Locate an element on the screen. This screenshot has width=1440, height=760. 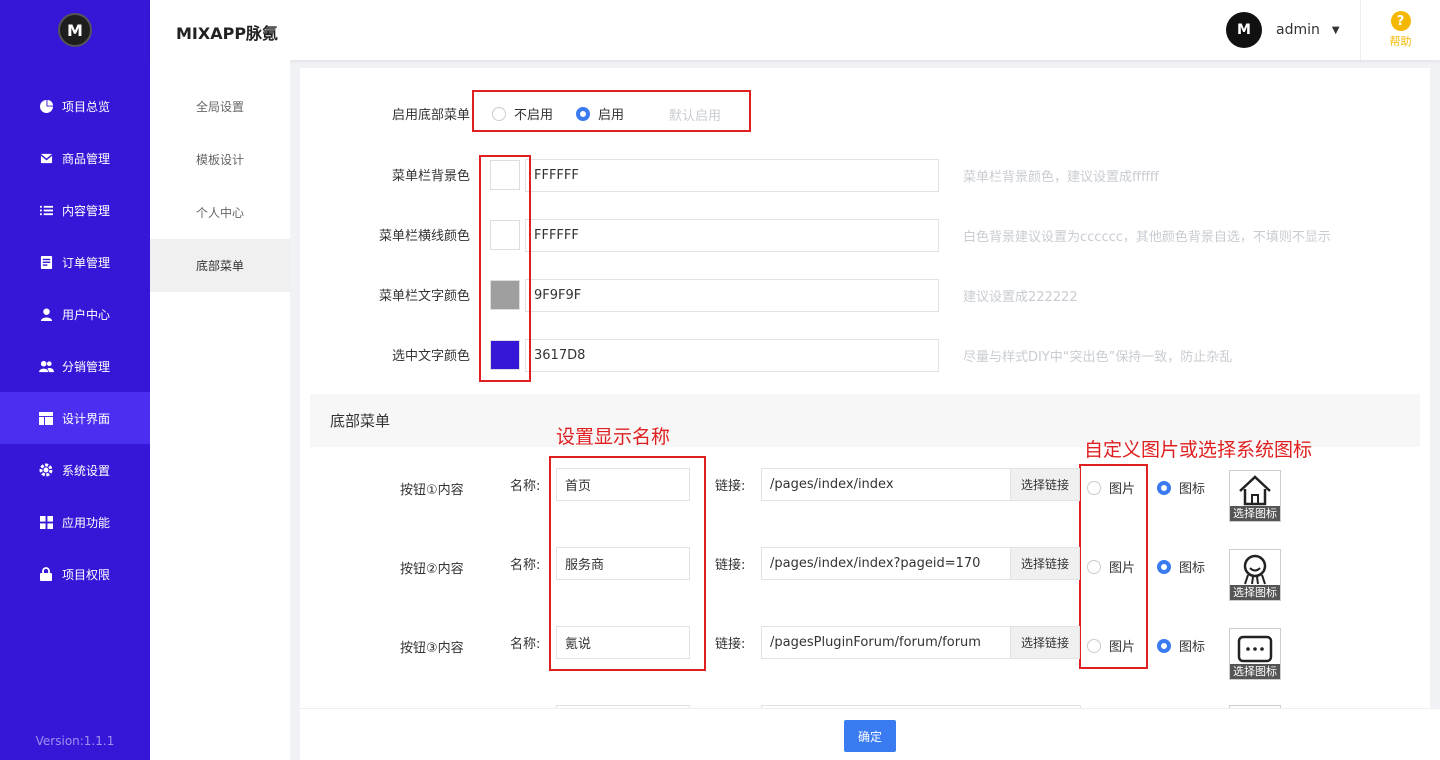
subnav-bottom-menu: 底部菜单 is located at coordinates (220, 265).